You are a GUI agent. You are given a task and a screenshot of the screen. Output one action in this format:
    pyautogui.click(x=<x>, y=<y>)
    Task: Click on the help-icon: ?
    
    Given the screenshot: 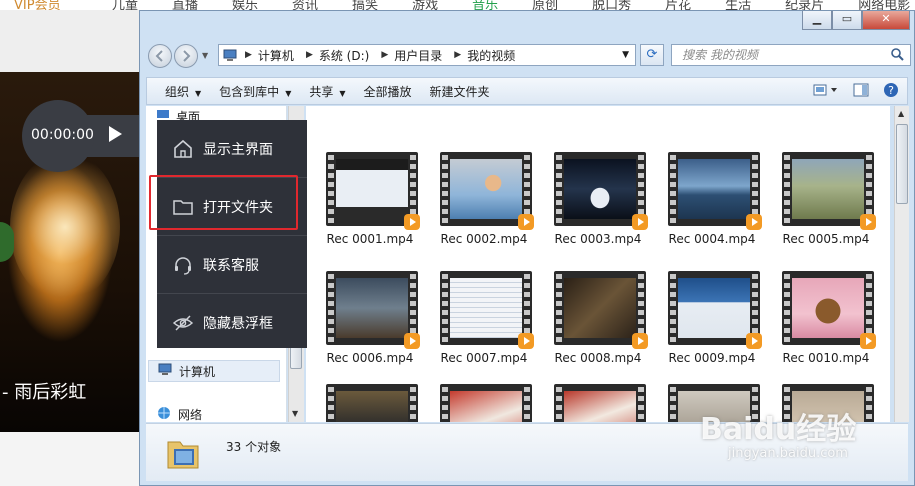 What is the action you would take?
    pyautogui.click(x=891, y=91)
    